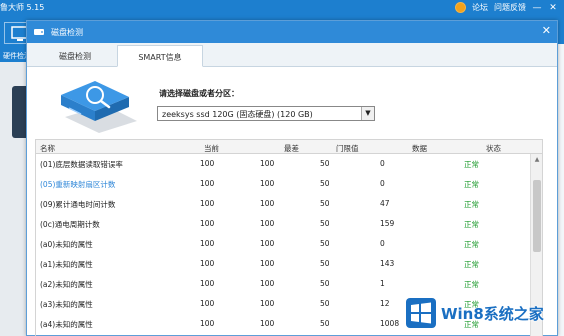  What do you see at coordinates (419, 148) in the screenshot?
I see `header-data: 数据` at bounding box center [419, 148].